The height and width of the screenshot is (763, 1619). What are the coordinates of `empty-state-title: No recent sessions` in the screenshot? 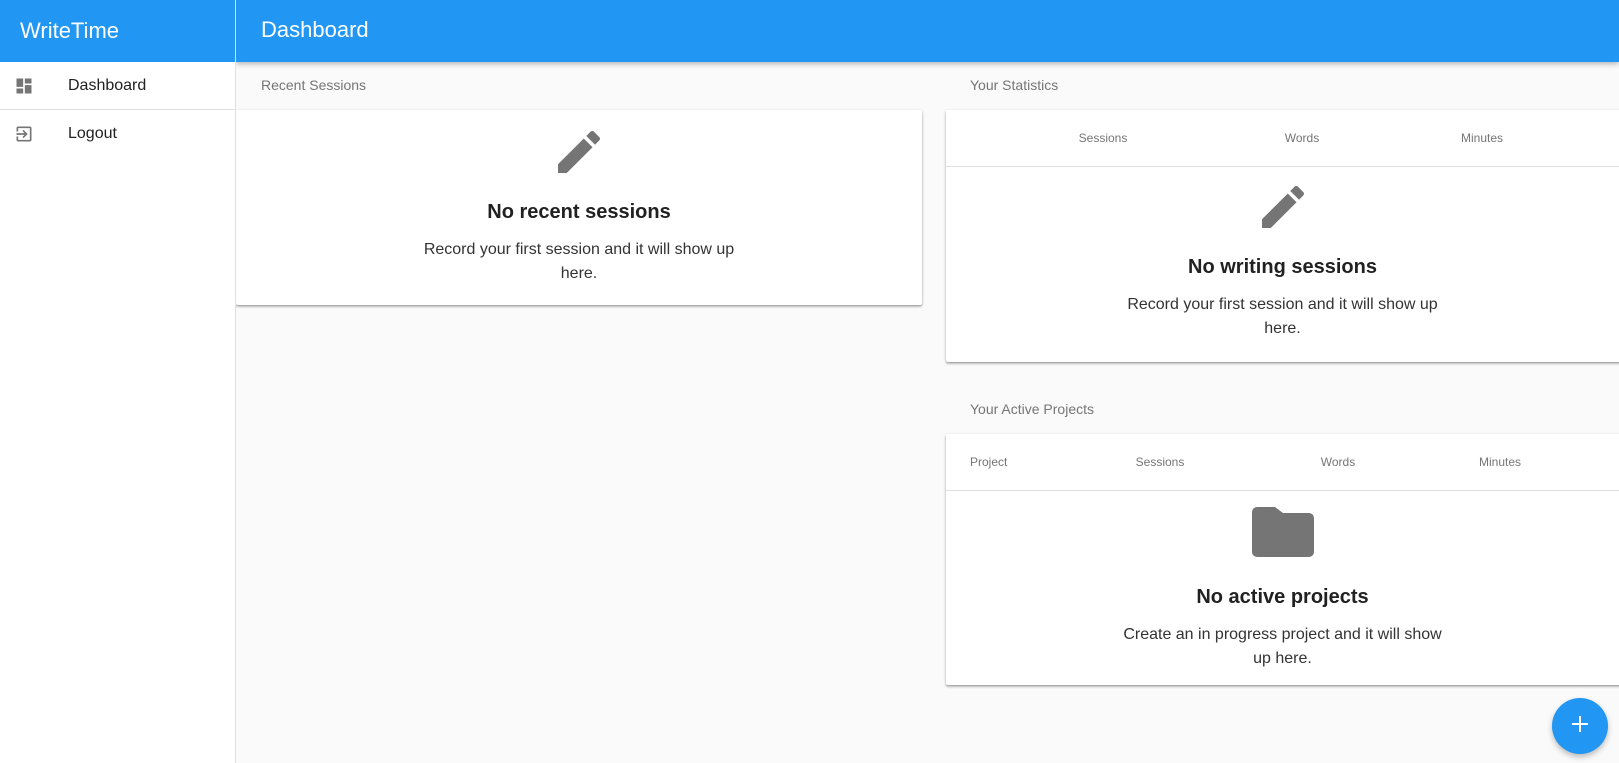 It's located at (579, 212).